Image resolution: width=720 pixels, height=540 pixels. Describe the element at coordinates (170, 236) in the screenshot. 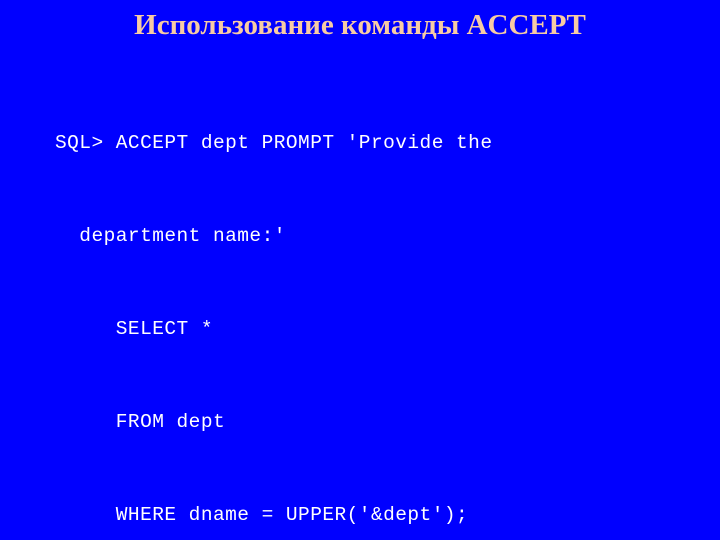

I see `code-line-accept-2: department name:'` at that location.